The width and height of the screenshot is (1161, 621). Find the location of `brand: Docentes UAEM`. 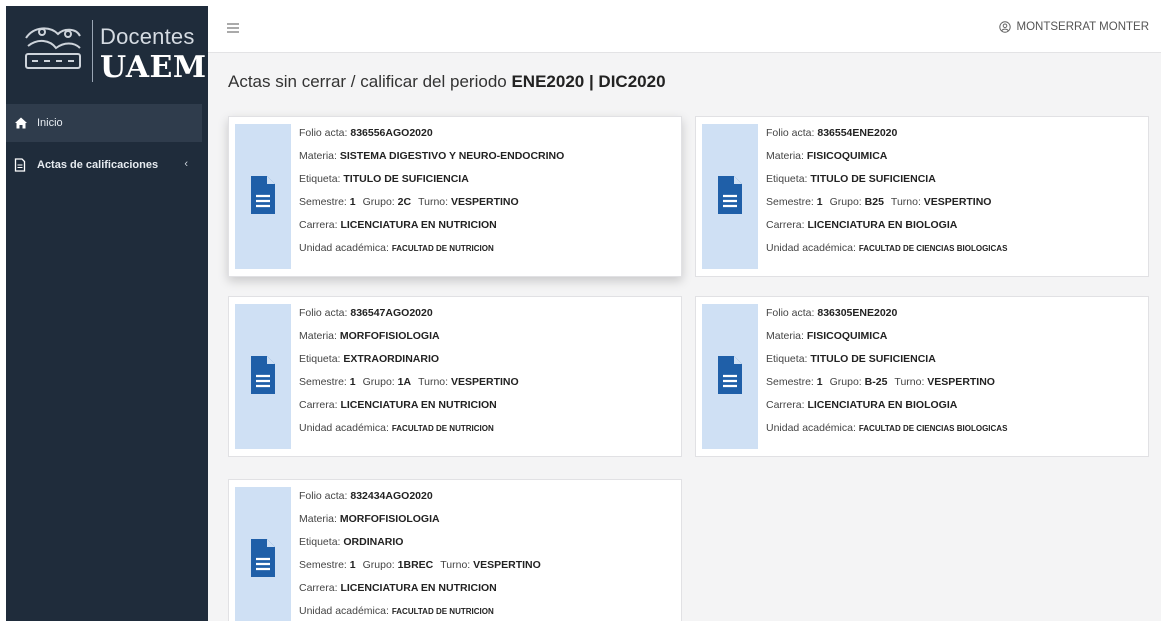

brand: Docentes UAEM is located at coordinates (107, 50).